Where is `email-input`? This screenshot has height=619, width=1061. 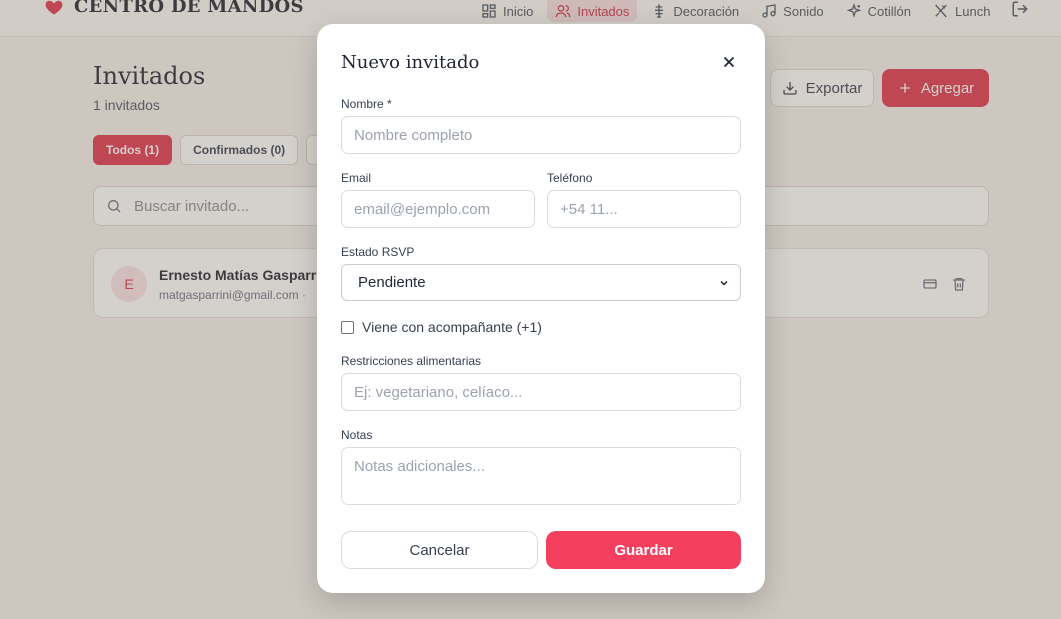
email-input is located at coordinates (438, 209).